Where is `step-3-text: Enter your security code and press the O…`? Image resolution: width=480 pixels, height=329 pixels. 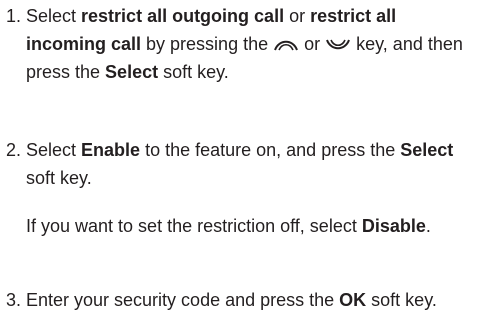 step-3-text: Enter your security code and press the O… is located at coordinates (250, 300).